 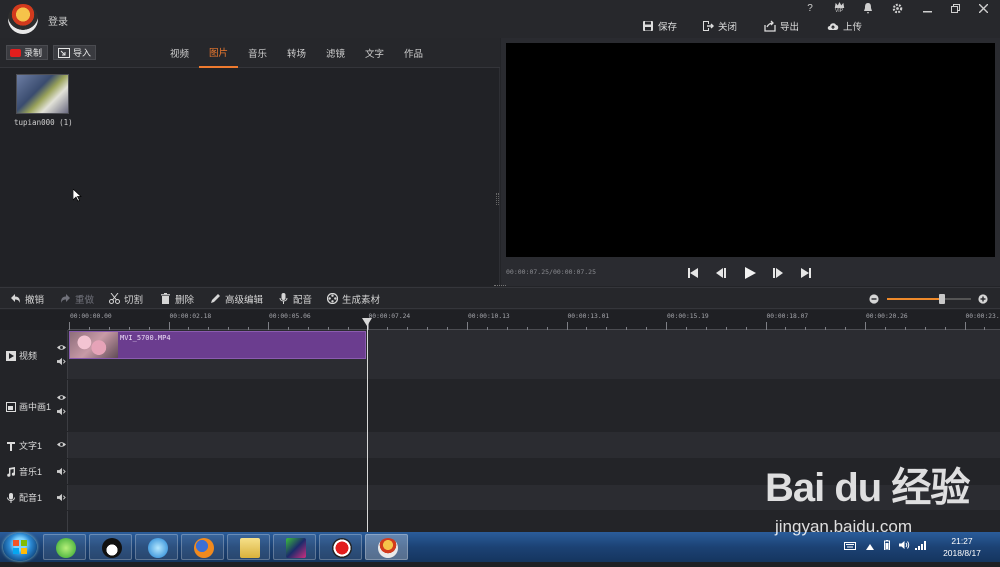 What do you see at coordinates (295, 299) in the screenshot?
I see `dub-button: 配音` at bounding box center [295, 299].